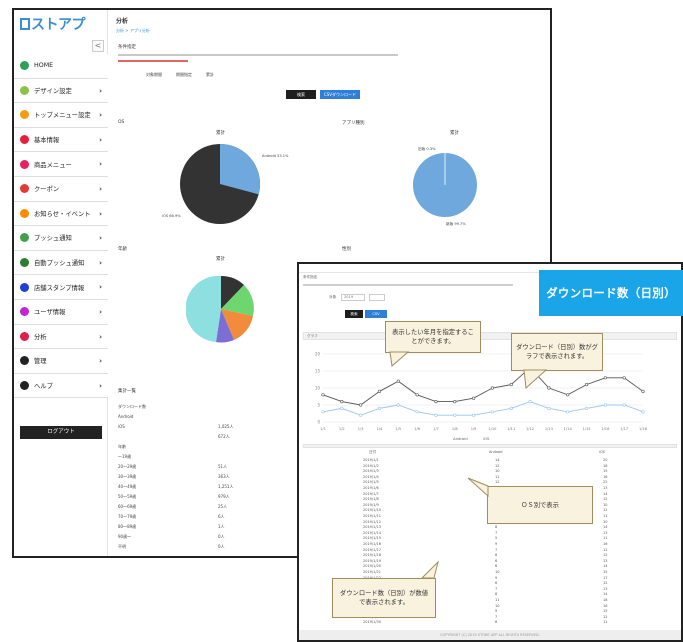 The image size is (683, 642). I want to click on sidebar-item-3: 基本情報 ›, so click(61, 140).